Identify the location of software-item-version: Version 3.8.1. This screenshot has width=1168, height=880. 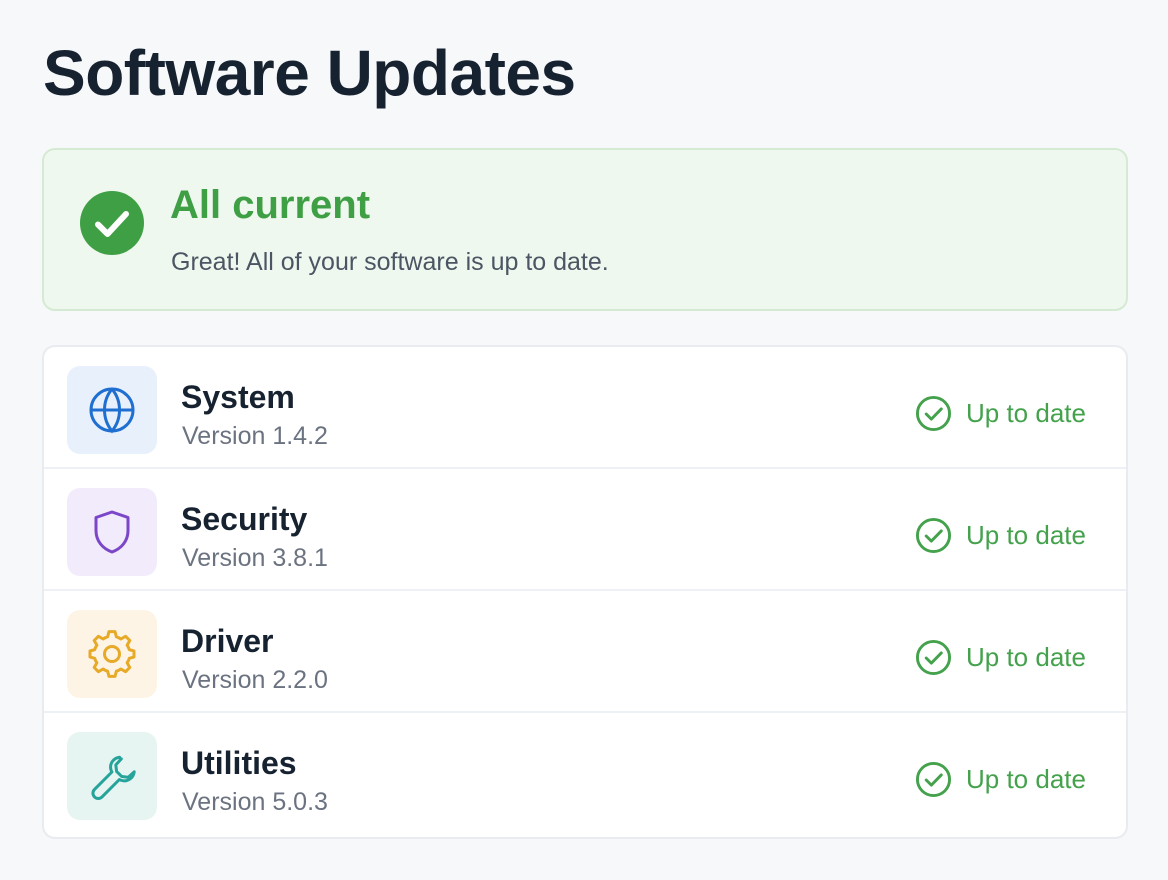
(255, 558).